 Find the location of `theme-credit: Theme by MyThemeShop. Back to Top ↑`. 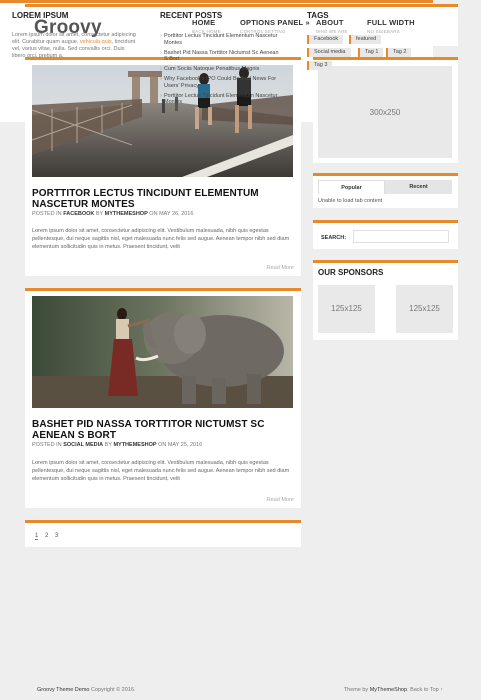

theme-credit: Theme by MyThemeShop. Back to Top ↑ is located at coordinates (393, 690).